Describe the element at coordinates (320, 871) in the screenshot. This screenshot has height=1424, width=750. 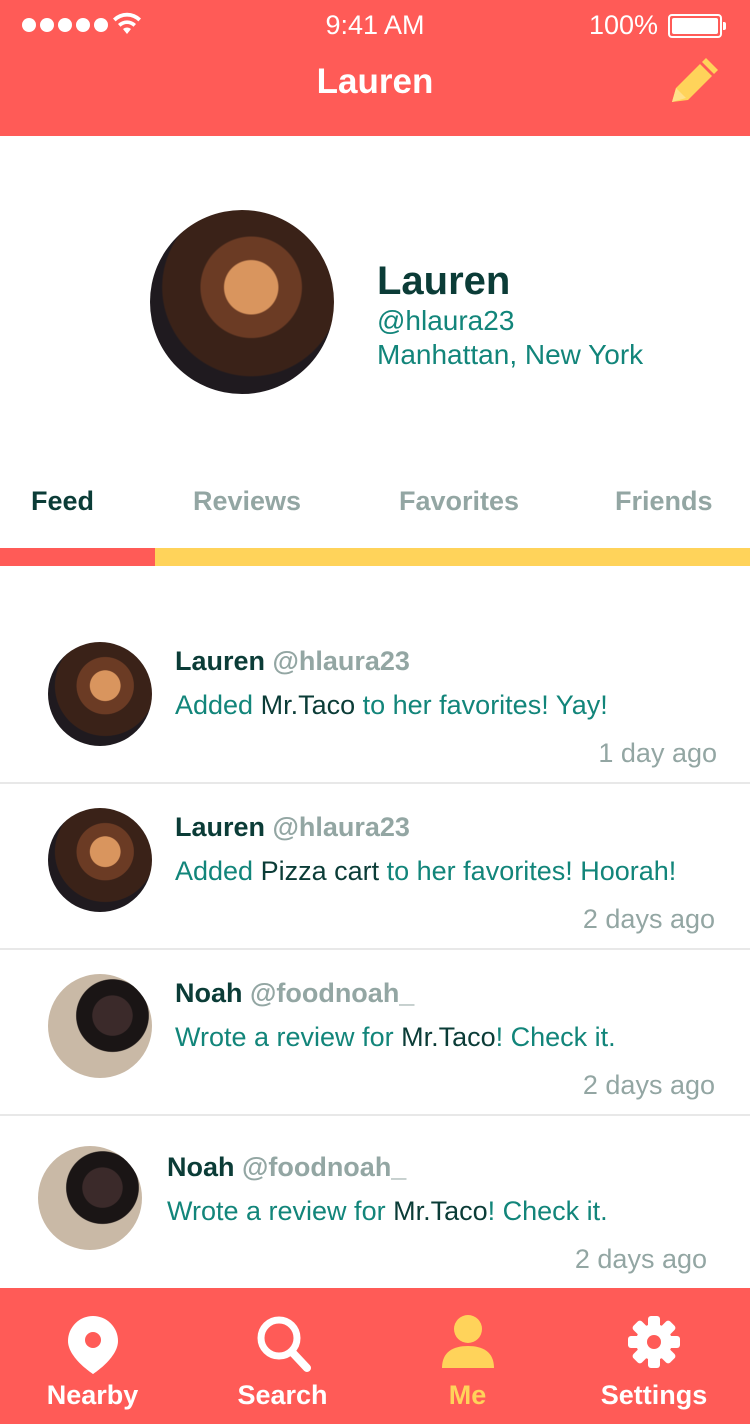
I see `feed-object-link: Pizza cart` at that location.